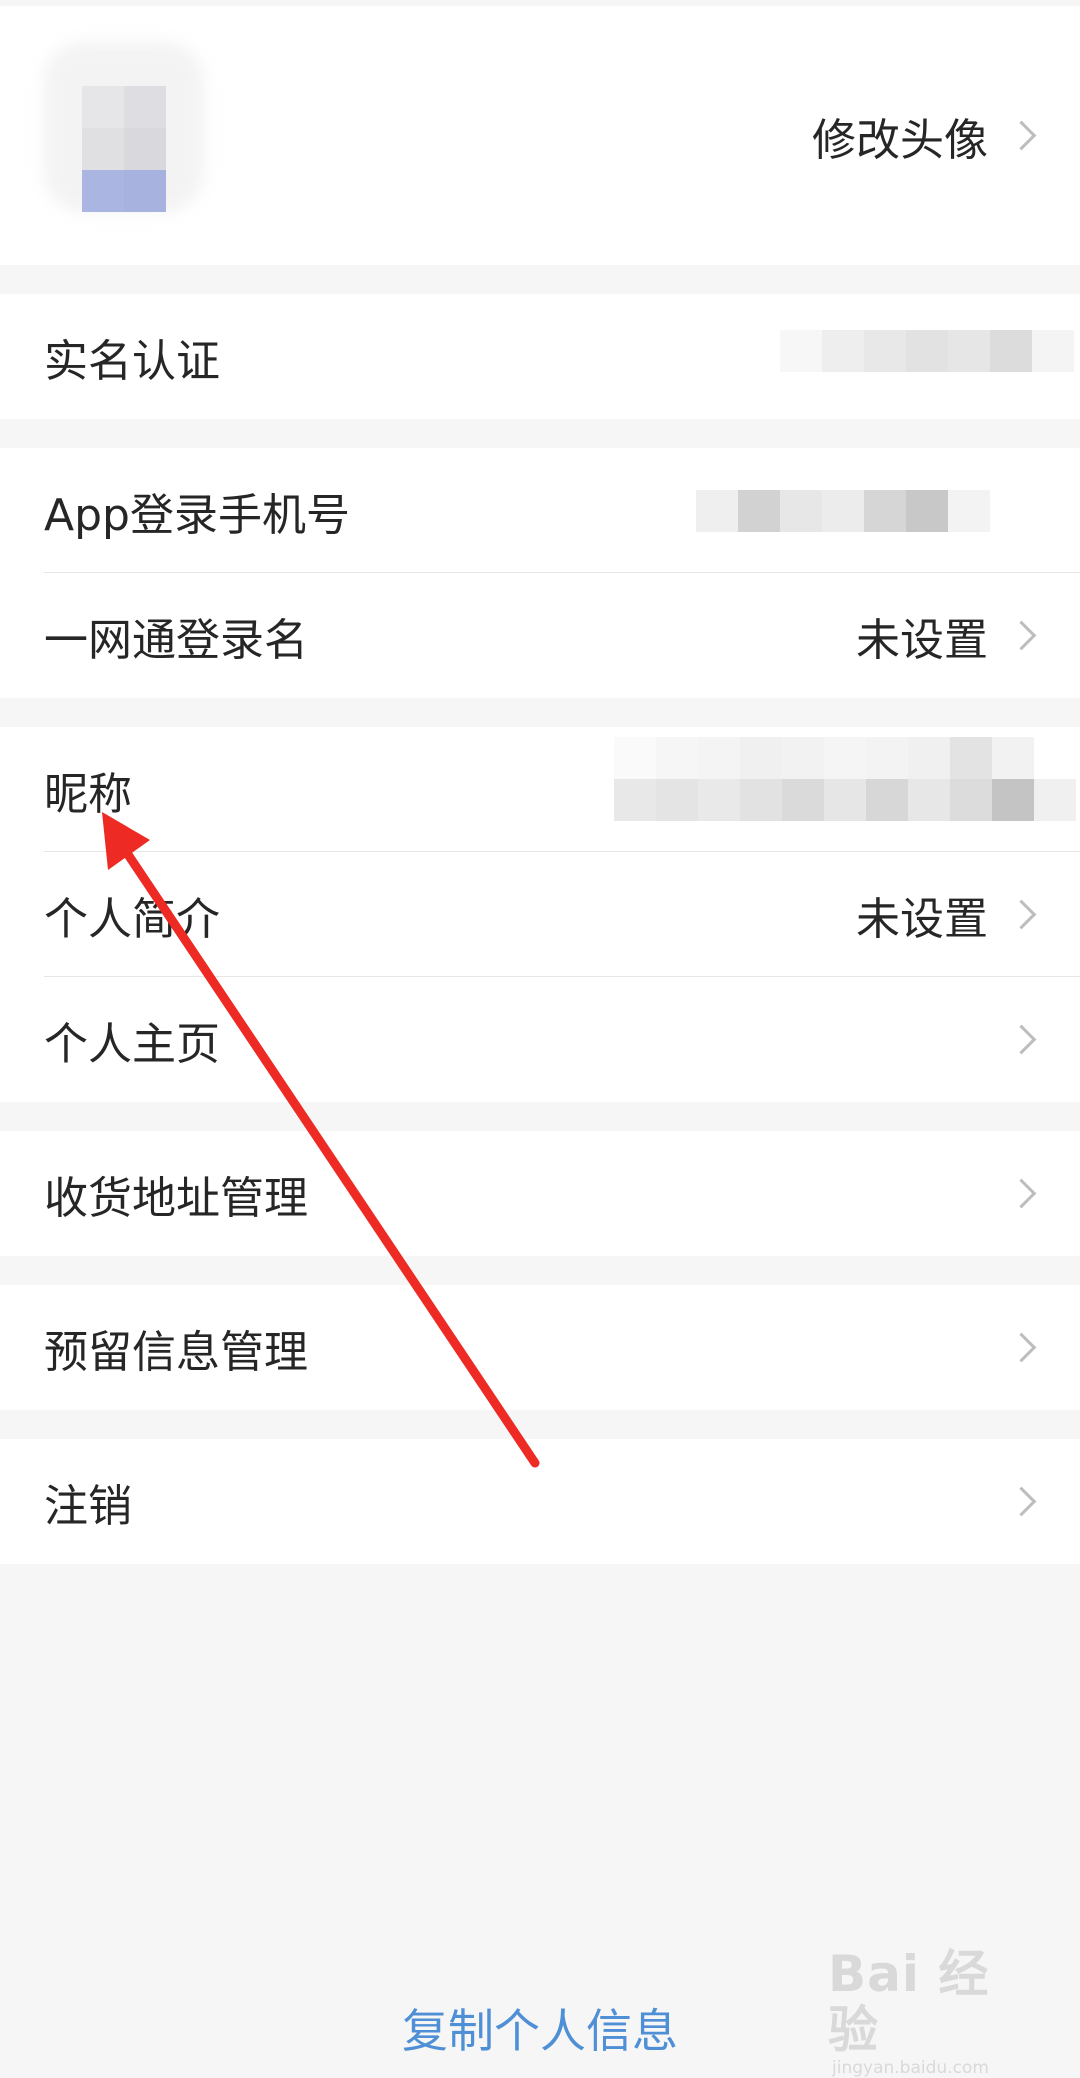 Image resolution: width=1080 pixels, height=2078 pixels. I want to click on homepage-row: 个人主页, so click(540, 1039).